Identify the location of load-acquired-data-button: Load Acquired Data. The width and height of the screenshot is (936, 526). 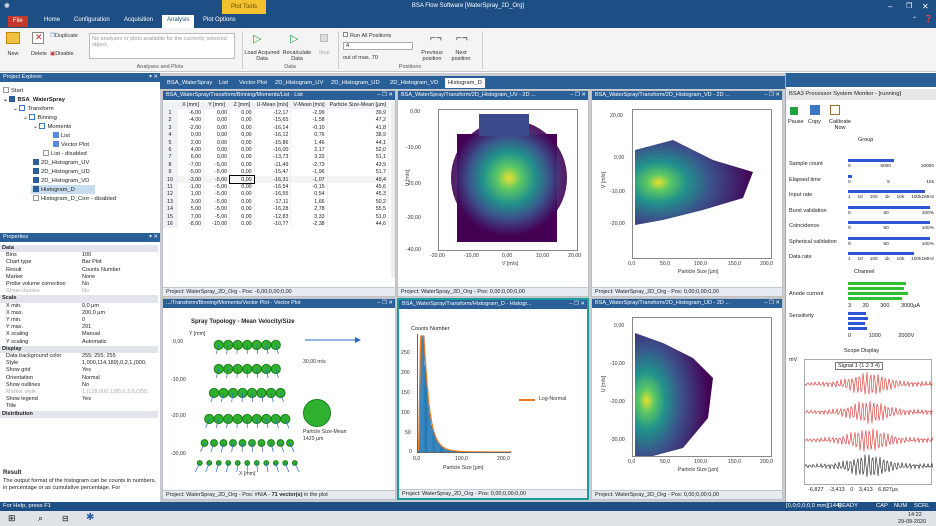
(262, 56).